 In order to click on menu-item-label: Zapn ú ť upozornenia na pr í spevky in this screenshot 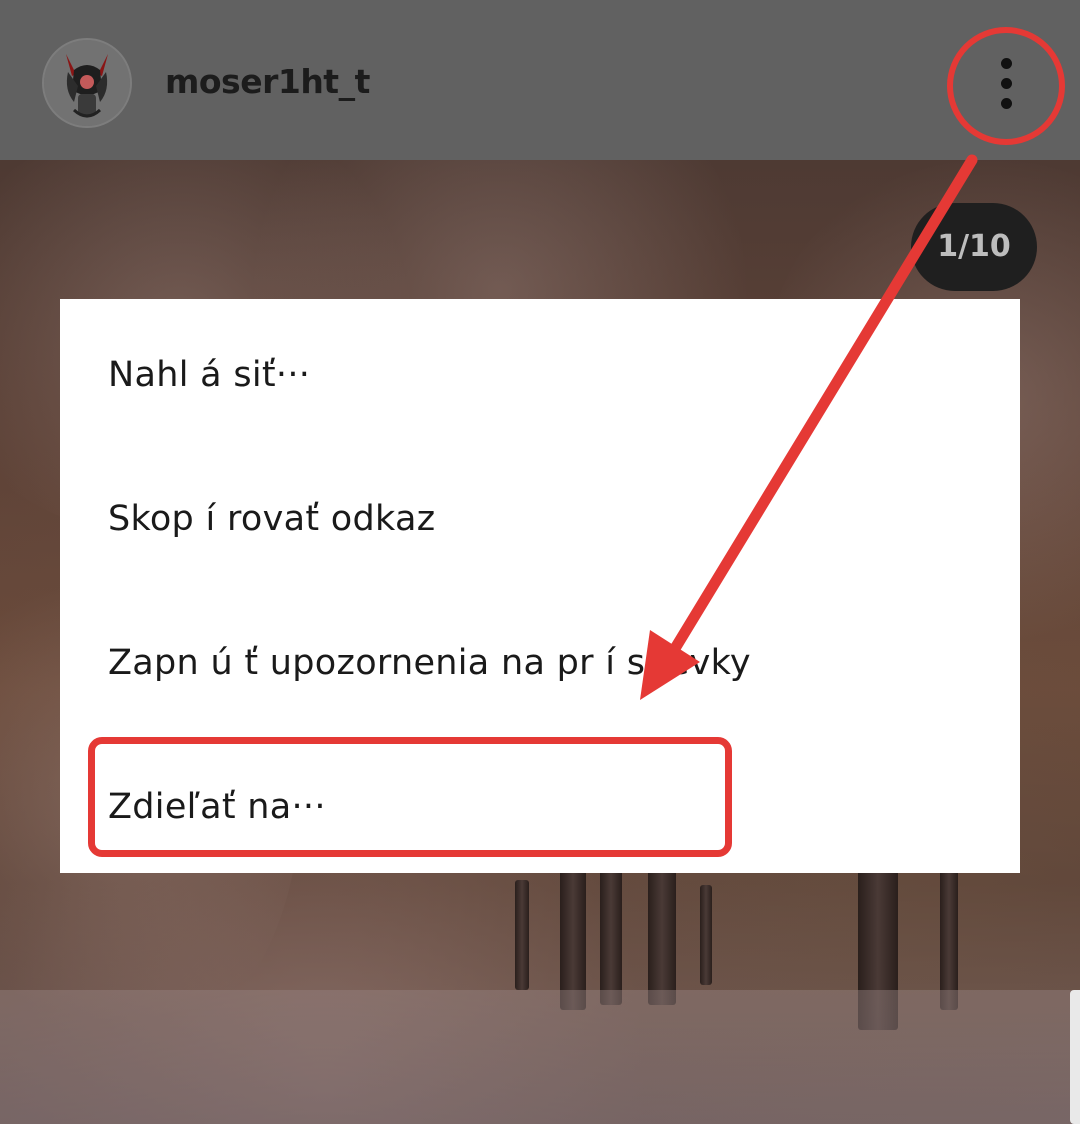, I will do `click(429, 662)`.